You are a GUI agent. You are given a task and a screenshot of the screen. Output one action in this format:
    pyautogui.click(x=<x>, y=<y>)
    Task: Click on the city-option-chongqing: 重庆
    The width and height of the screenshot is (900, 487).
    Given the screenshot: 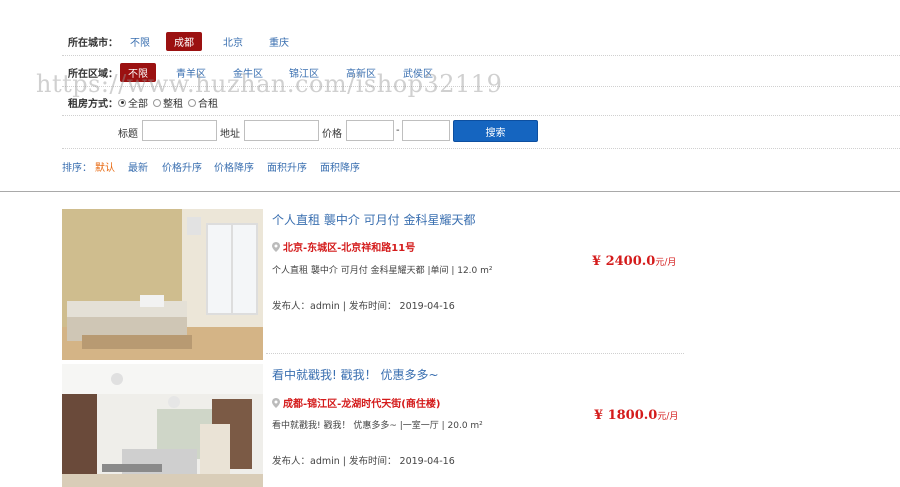 What is the action you would take?
    pyautogui.click(x=279, y=41)
    